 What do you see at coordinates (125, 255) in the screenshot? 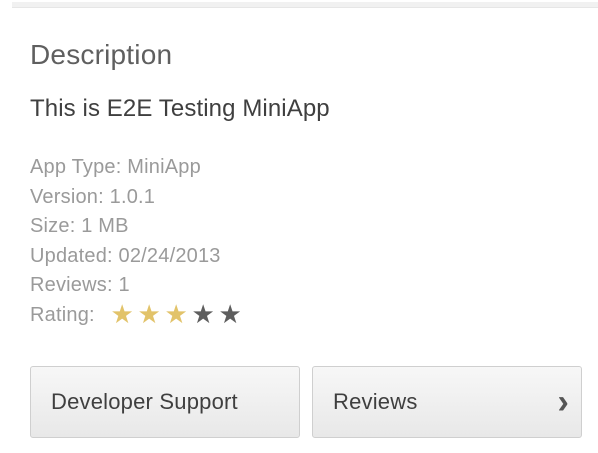
I see `updated-date: Updated: 02/24/2013` at bounding box center [125, 255].